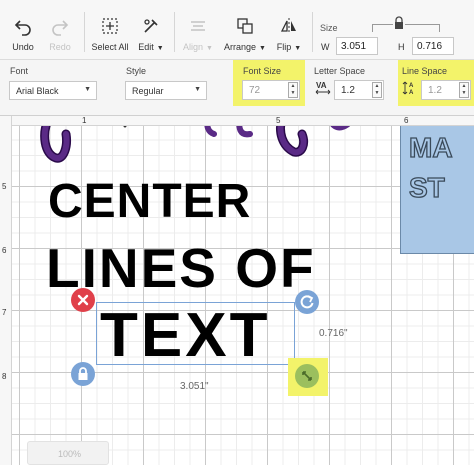 The image size is (474, 465). Describe the element at coordinates (293, 90) in the screenshot. I see `font-size-stepper: ▲ ▼` at that location.